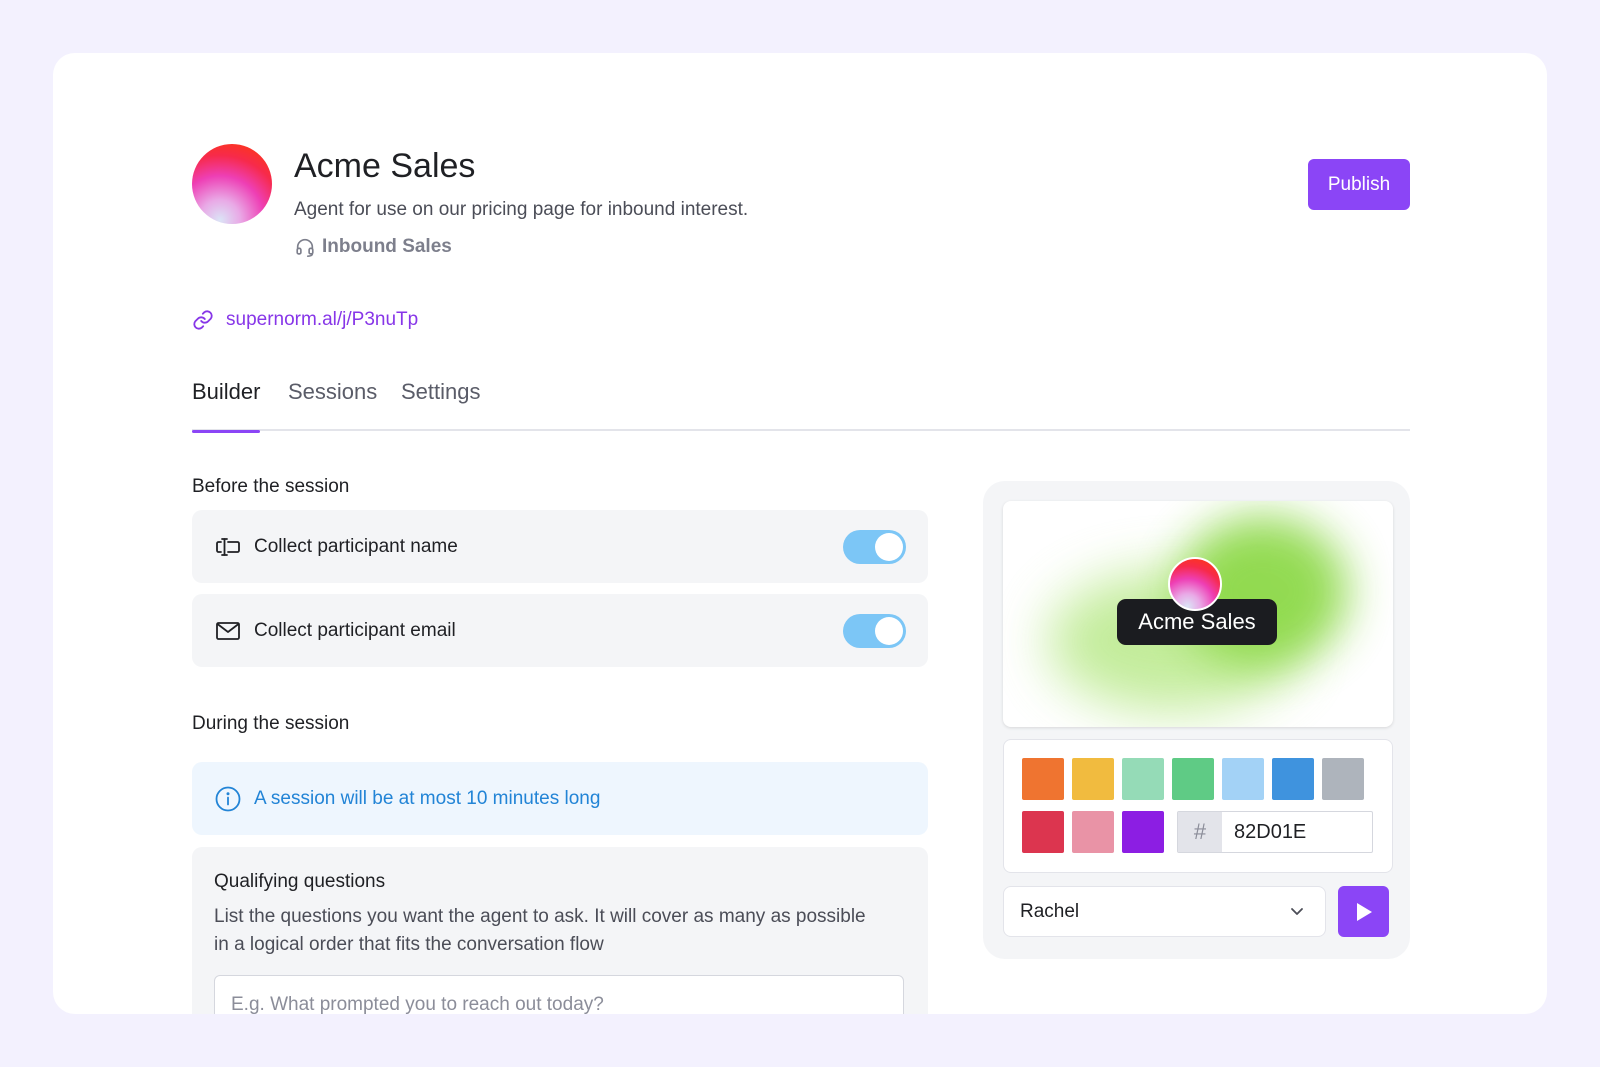  I want to click on color-swatch-gray, so click(1343, 779).